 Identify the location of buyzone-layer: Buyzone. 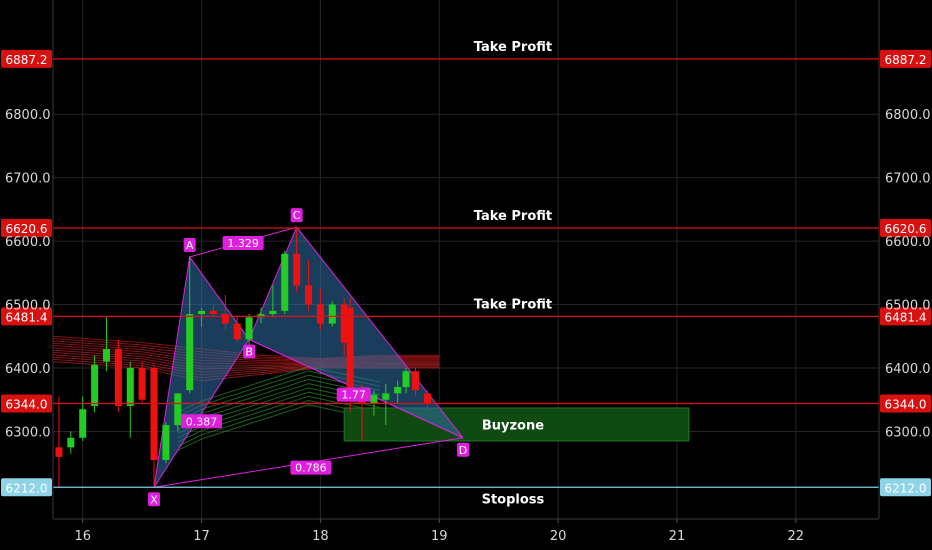
(516, 424).